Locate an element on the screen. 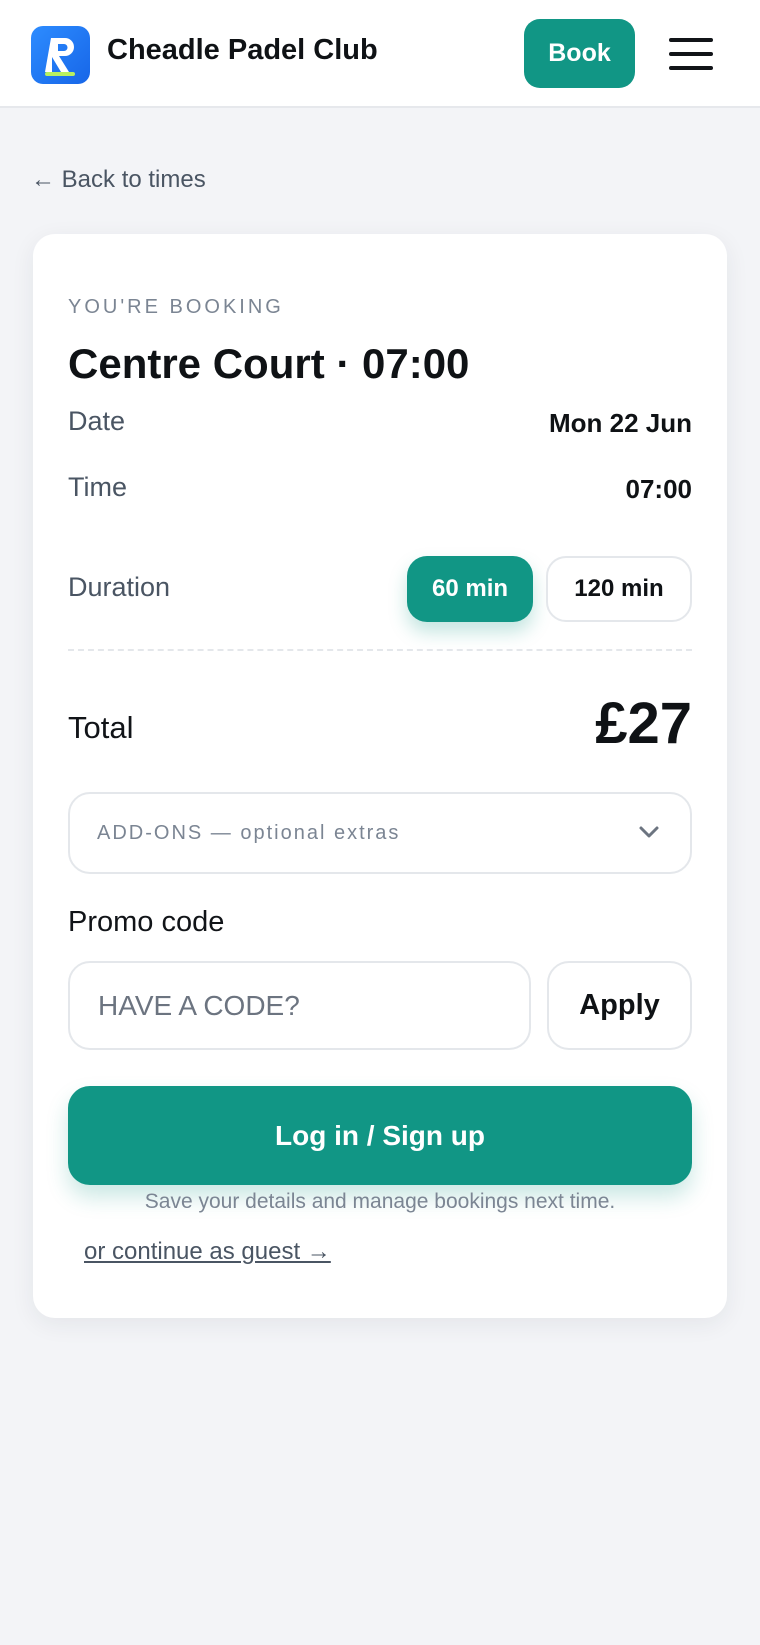 The width and height of the screenshot is (760, 1645). club-logo is located at coordinates (60, 55).